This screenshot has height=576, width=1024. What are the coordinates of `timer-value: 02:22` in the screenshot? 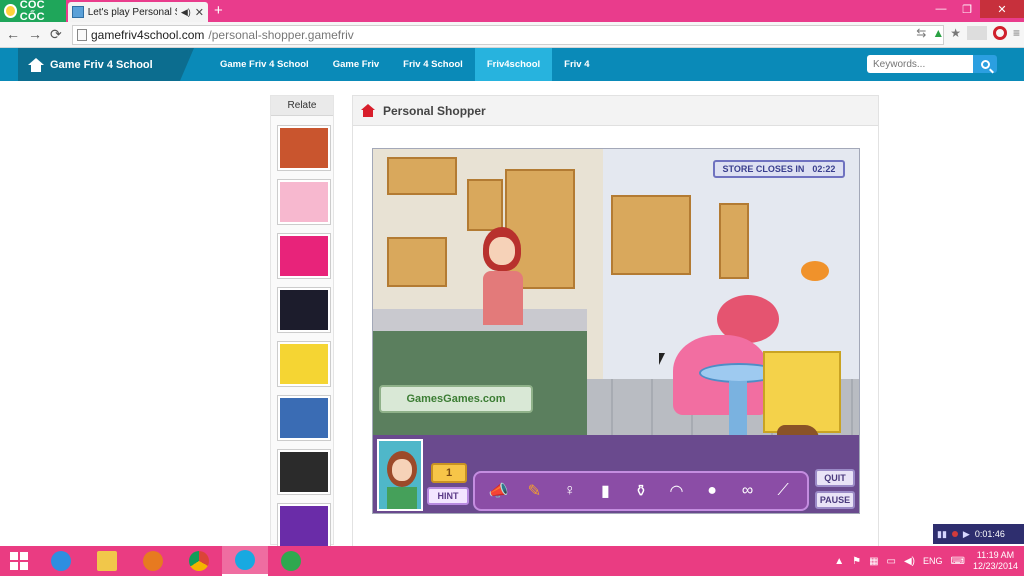 It's located at (824, 169).